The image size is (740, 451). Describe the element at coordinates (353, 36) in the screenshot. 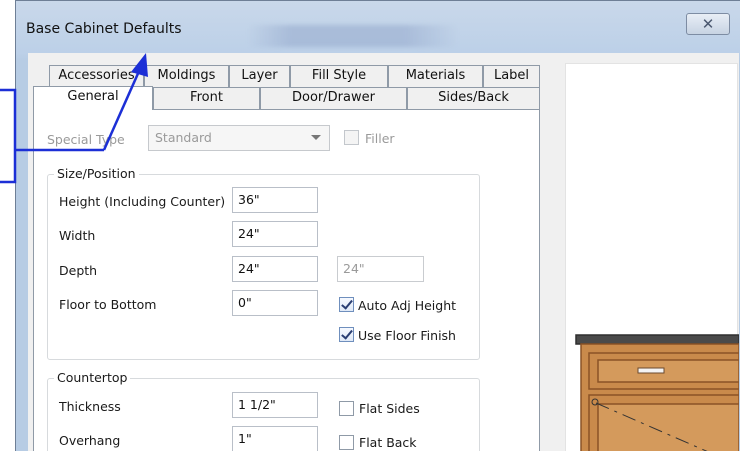

I see `title-bar-blur` at that location.